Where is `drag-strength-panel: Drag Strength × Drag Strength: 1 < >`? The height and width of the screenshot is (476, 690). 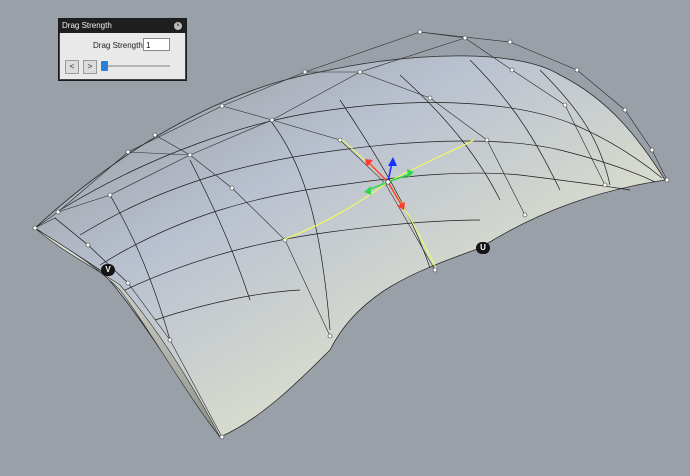 drag-strength-panel: Drag Strength × Drag Strength: 1 < > is located at coordinates (122, 49).